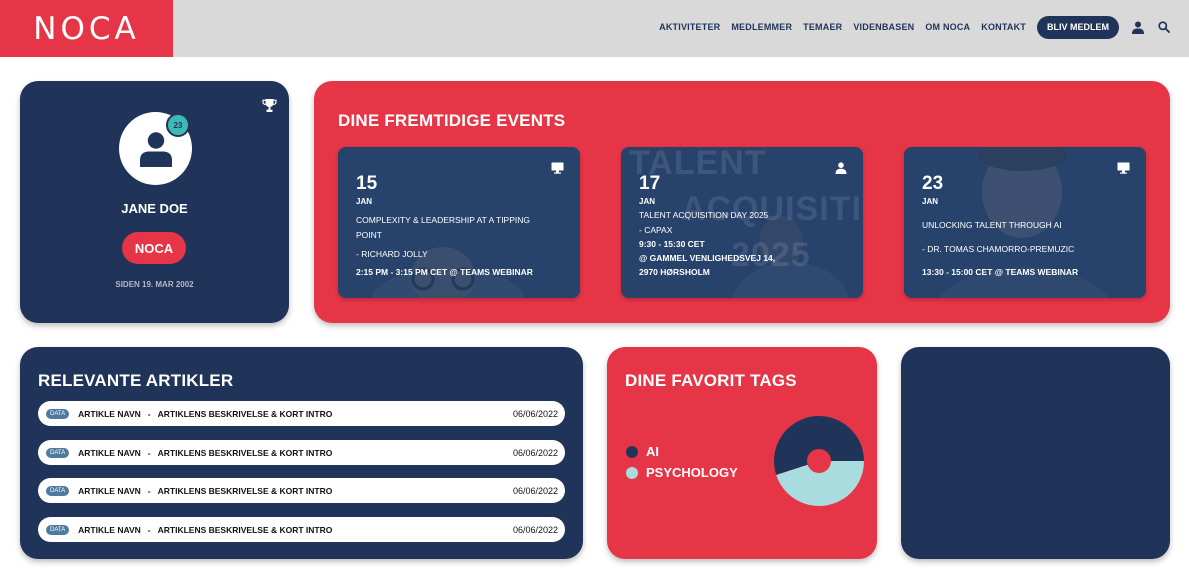  I want to click on tags-title: DINE FAVORIT TAGS, so click(711, 380).